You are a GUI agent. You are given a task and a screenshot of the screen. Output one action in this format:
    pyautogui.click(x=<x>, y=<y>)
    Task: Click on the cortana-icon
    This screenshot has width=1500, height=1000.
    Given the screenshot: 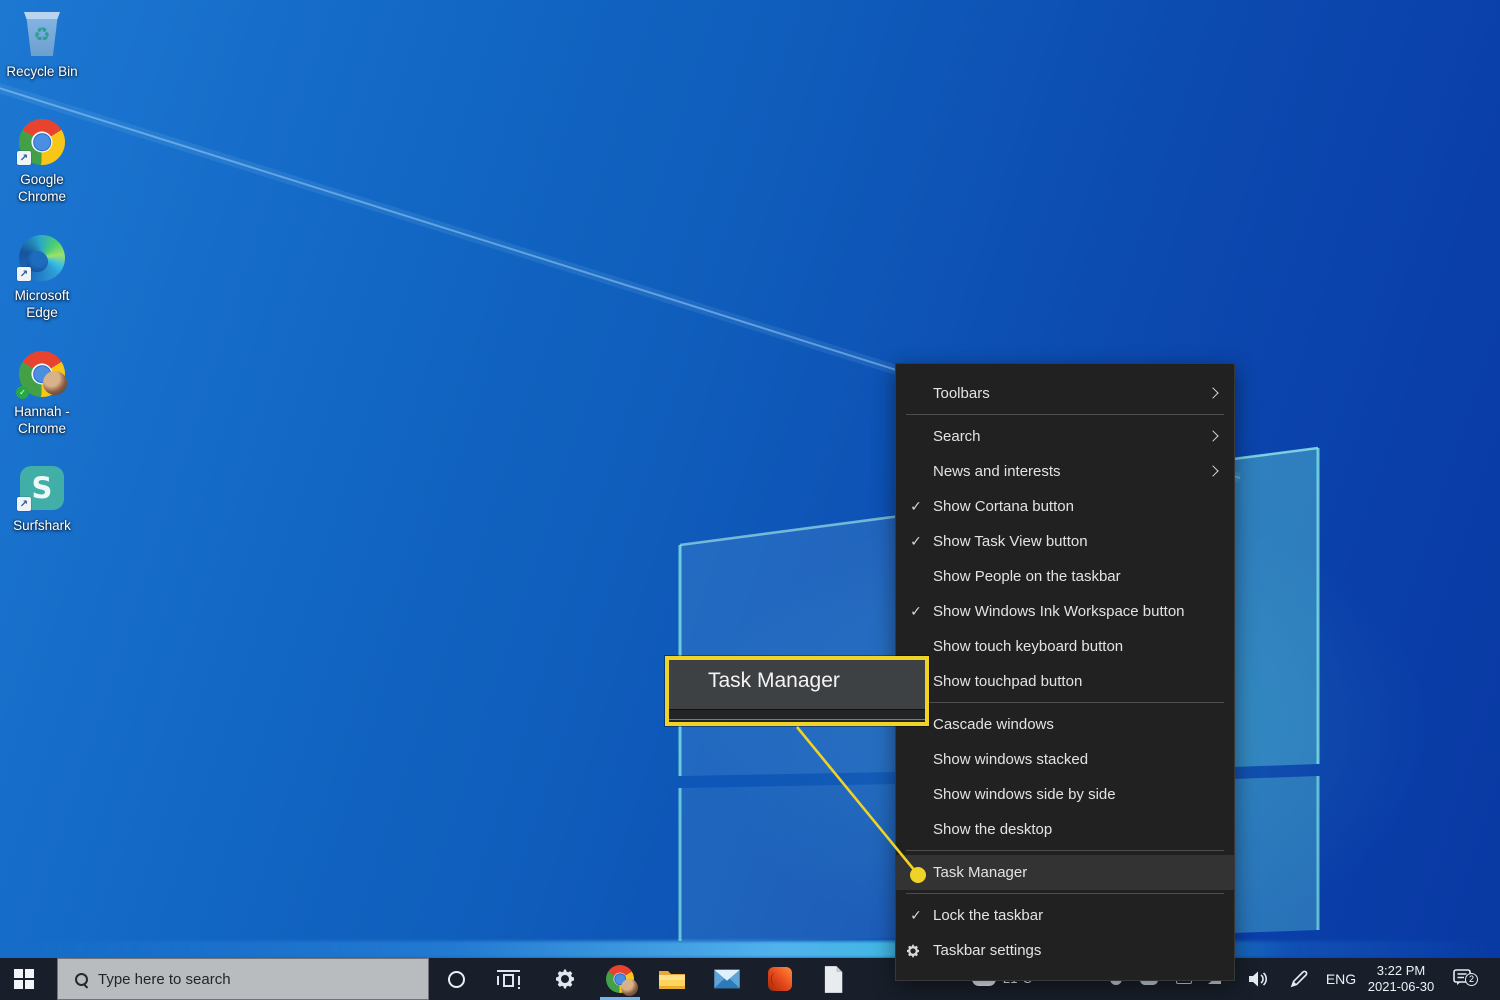 What is the action you would take?
    pyautogui.click(x=456, y=979)
    